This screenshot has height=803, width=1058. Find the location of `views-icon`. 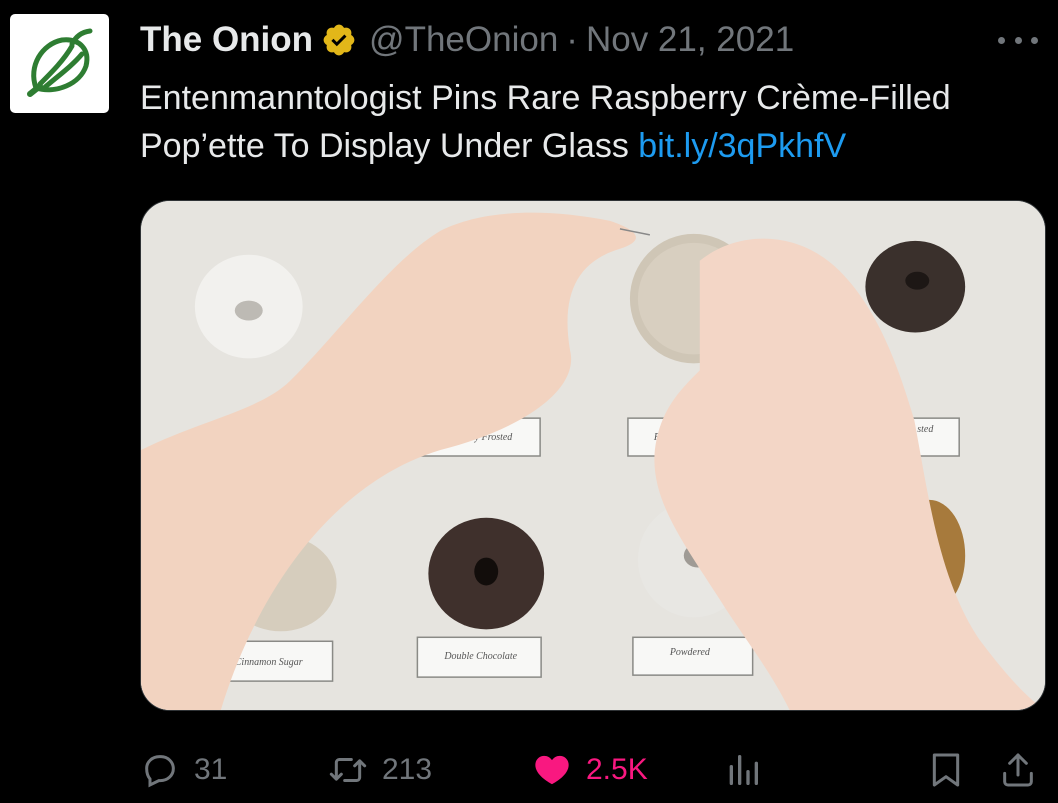

views-icon is located at coordinates (743, 770).